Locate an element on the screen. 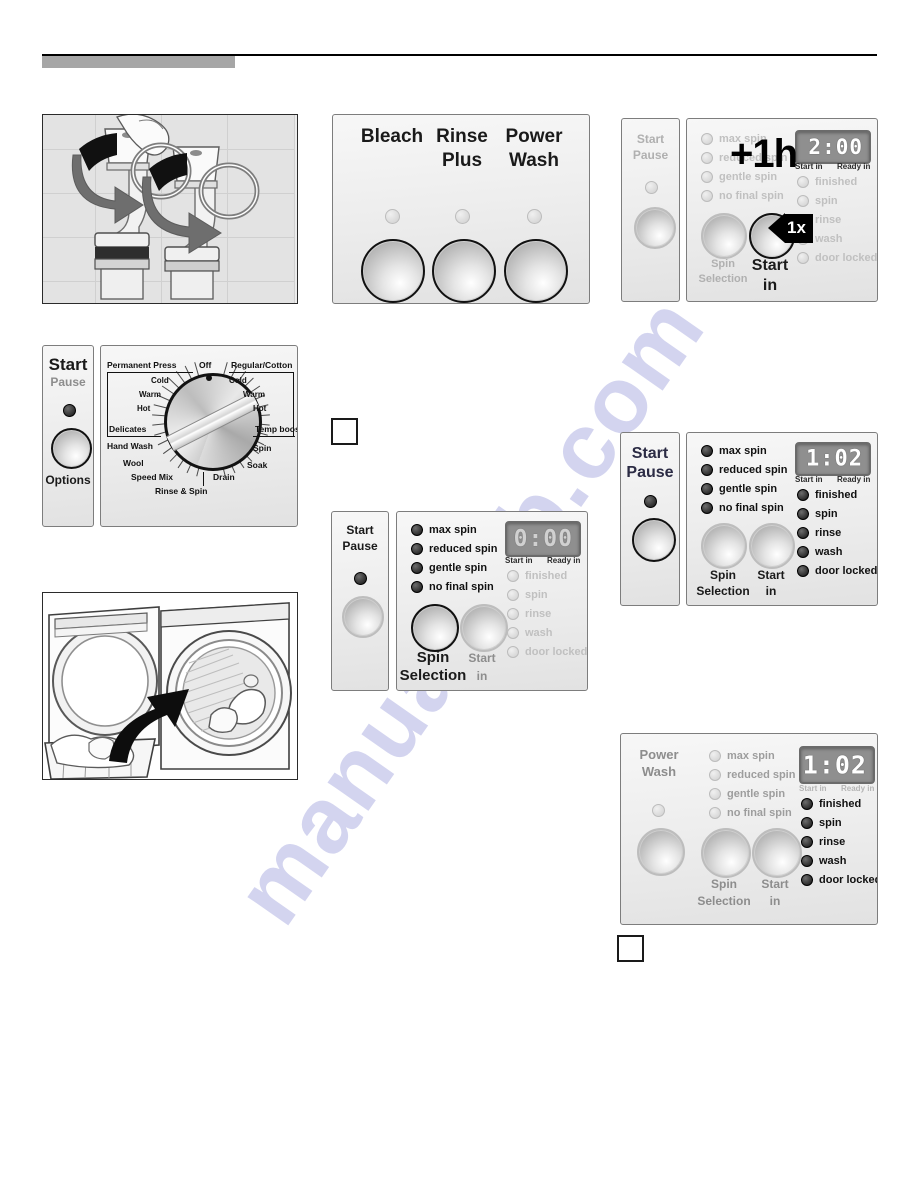  start-pause-subpanel-zero: Start Pause is located at coordinates (360, 601).